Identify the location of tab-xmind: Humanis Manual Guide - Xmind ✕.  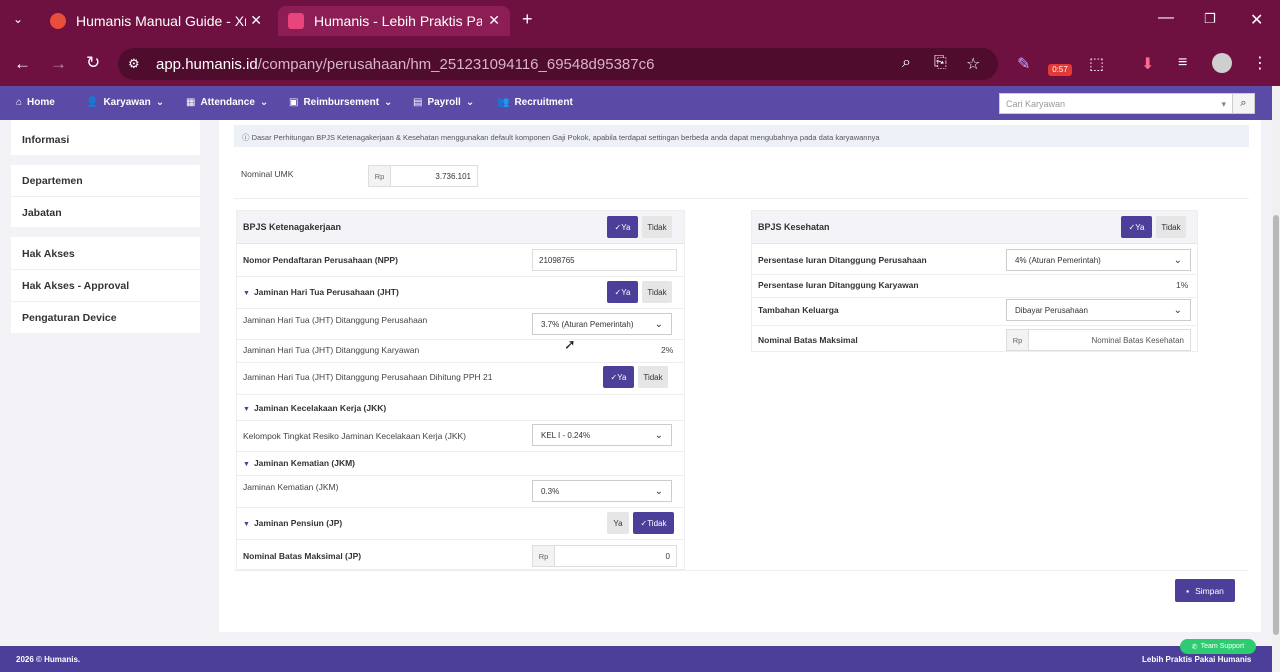
(156, 21).